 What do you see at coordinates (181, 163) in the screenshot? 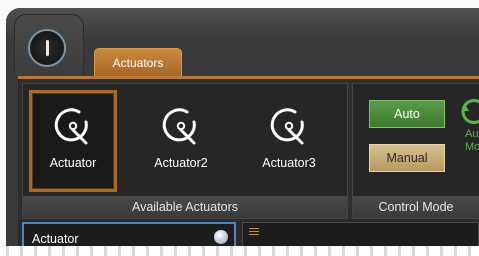
I see `actuator-card-label: Actuator2` at bounding box center [181, 163].